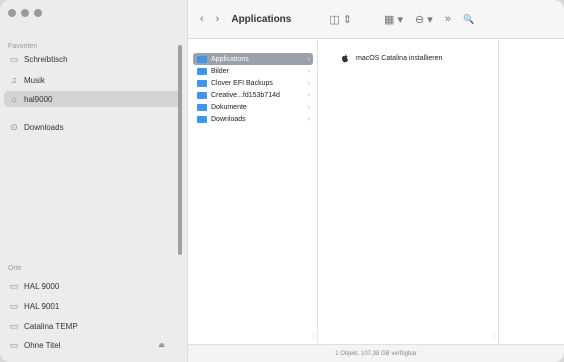 The image size is (564, 362). What do you see at coordinates (393, 19) in the screenshot?
I see `group-button: ▦ ▾` at bounding box center [393, 19].